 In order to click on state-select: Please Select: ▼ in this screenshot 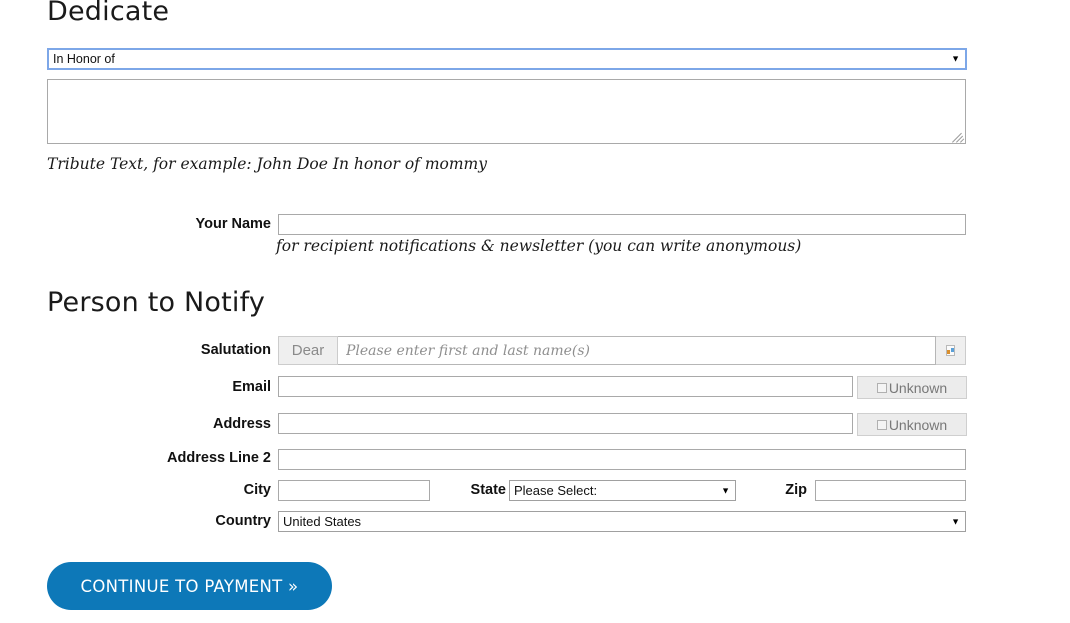, I will do `click(622, 490)`.